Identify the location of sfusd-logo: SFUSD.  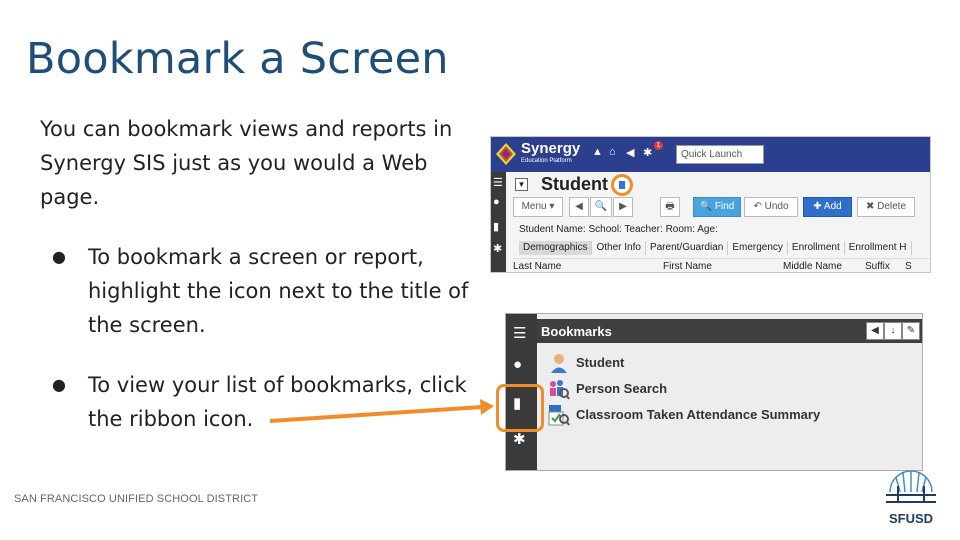
(911, 498).